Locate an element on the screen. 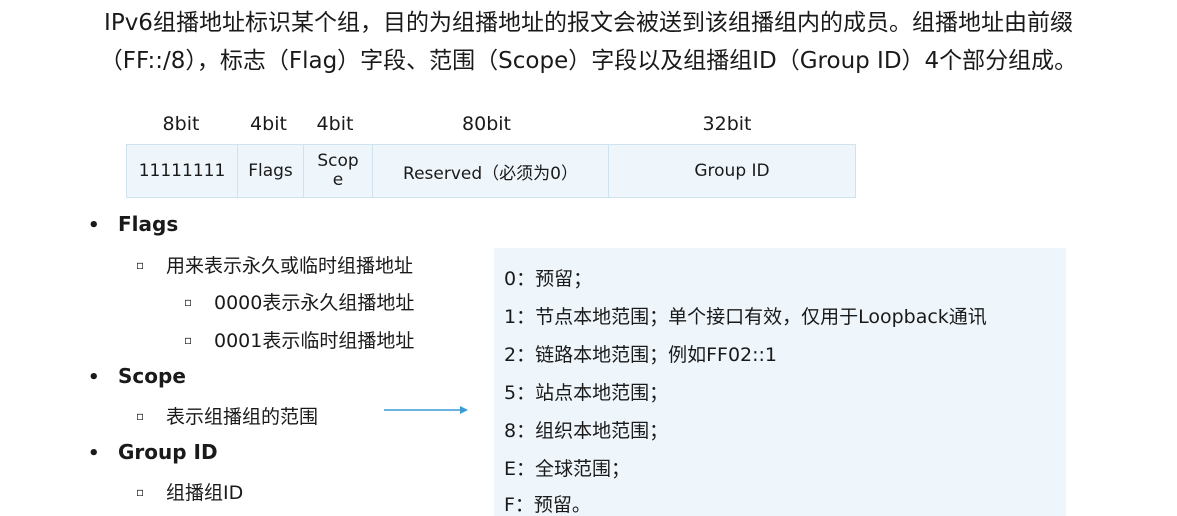  sub-bullet-scope-desc: ▫ 表示组播组的范围 is located at coordinates (227, 415).